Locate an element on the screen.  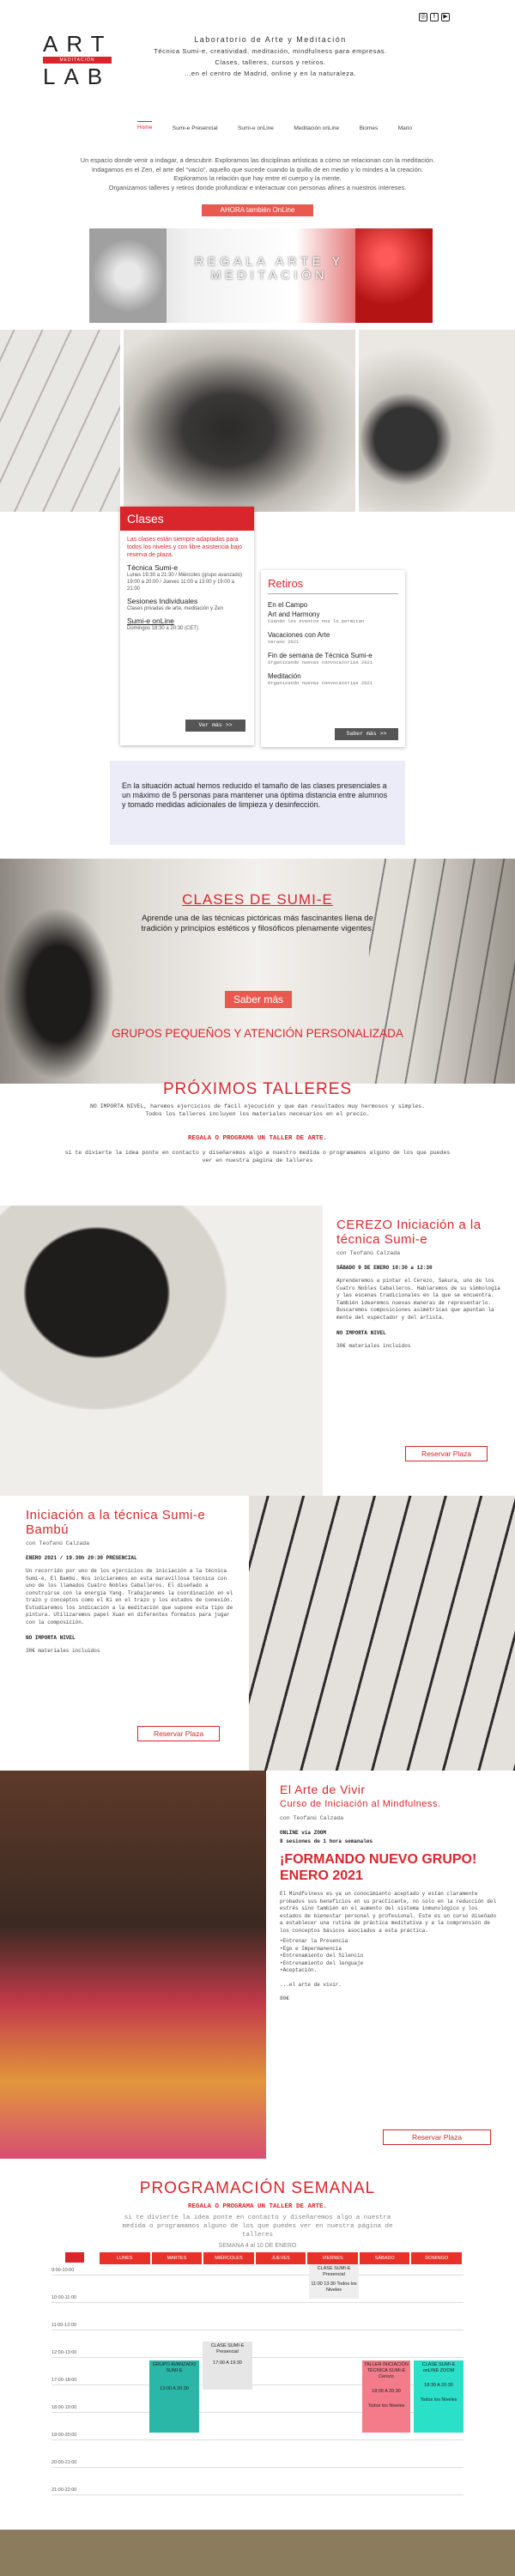
schedule-slot: CLASE SUMI-E Presencial 17:00 A 19:30 is located at coordinates (227, 2366).